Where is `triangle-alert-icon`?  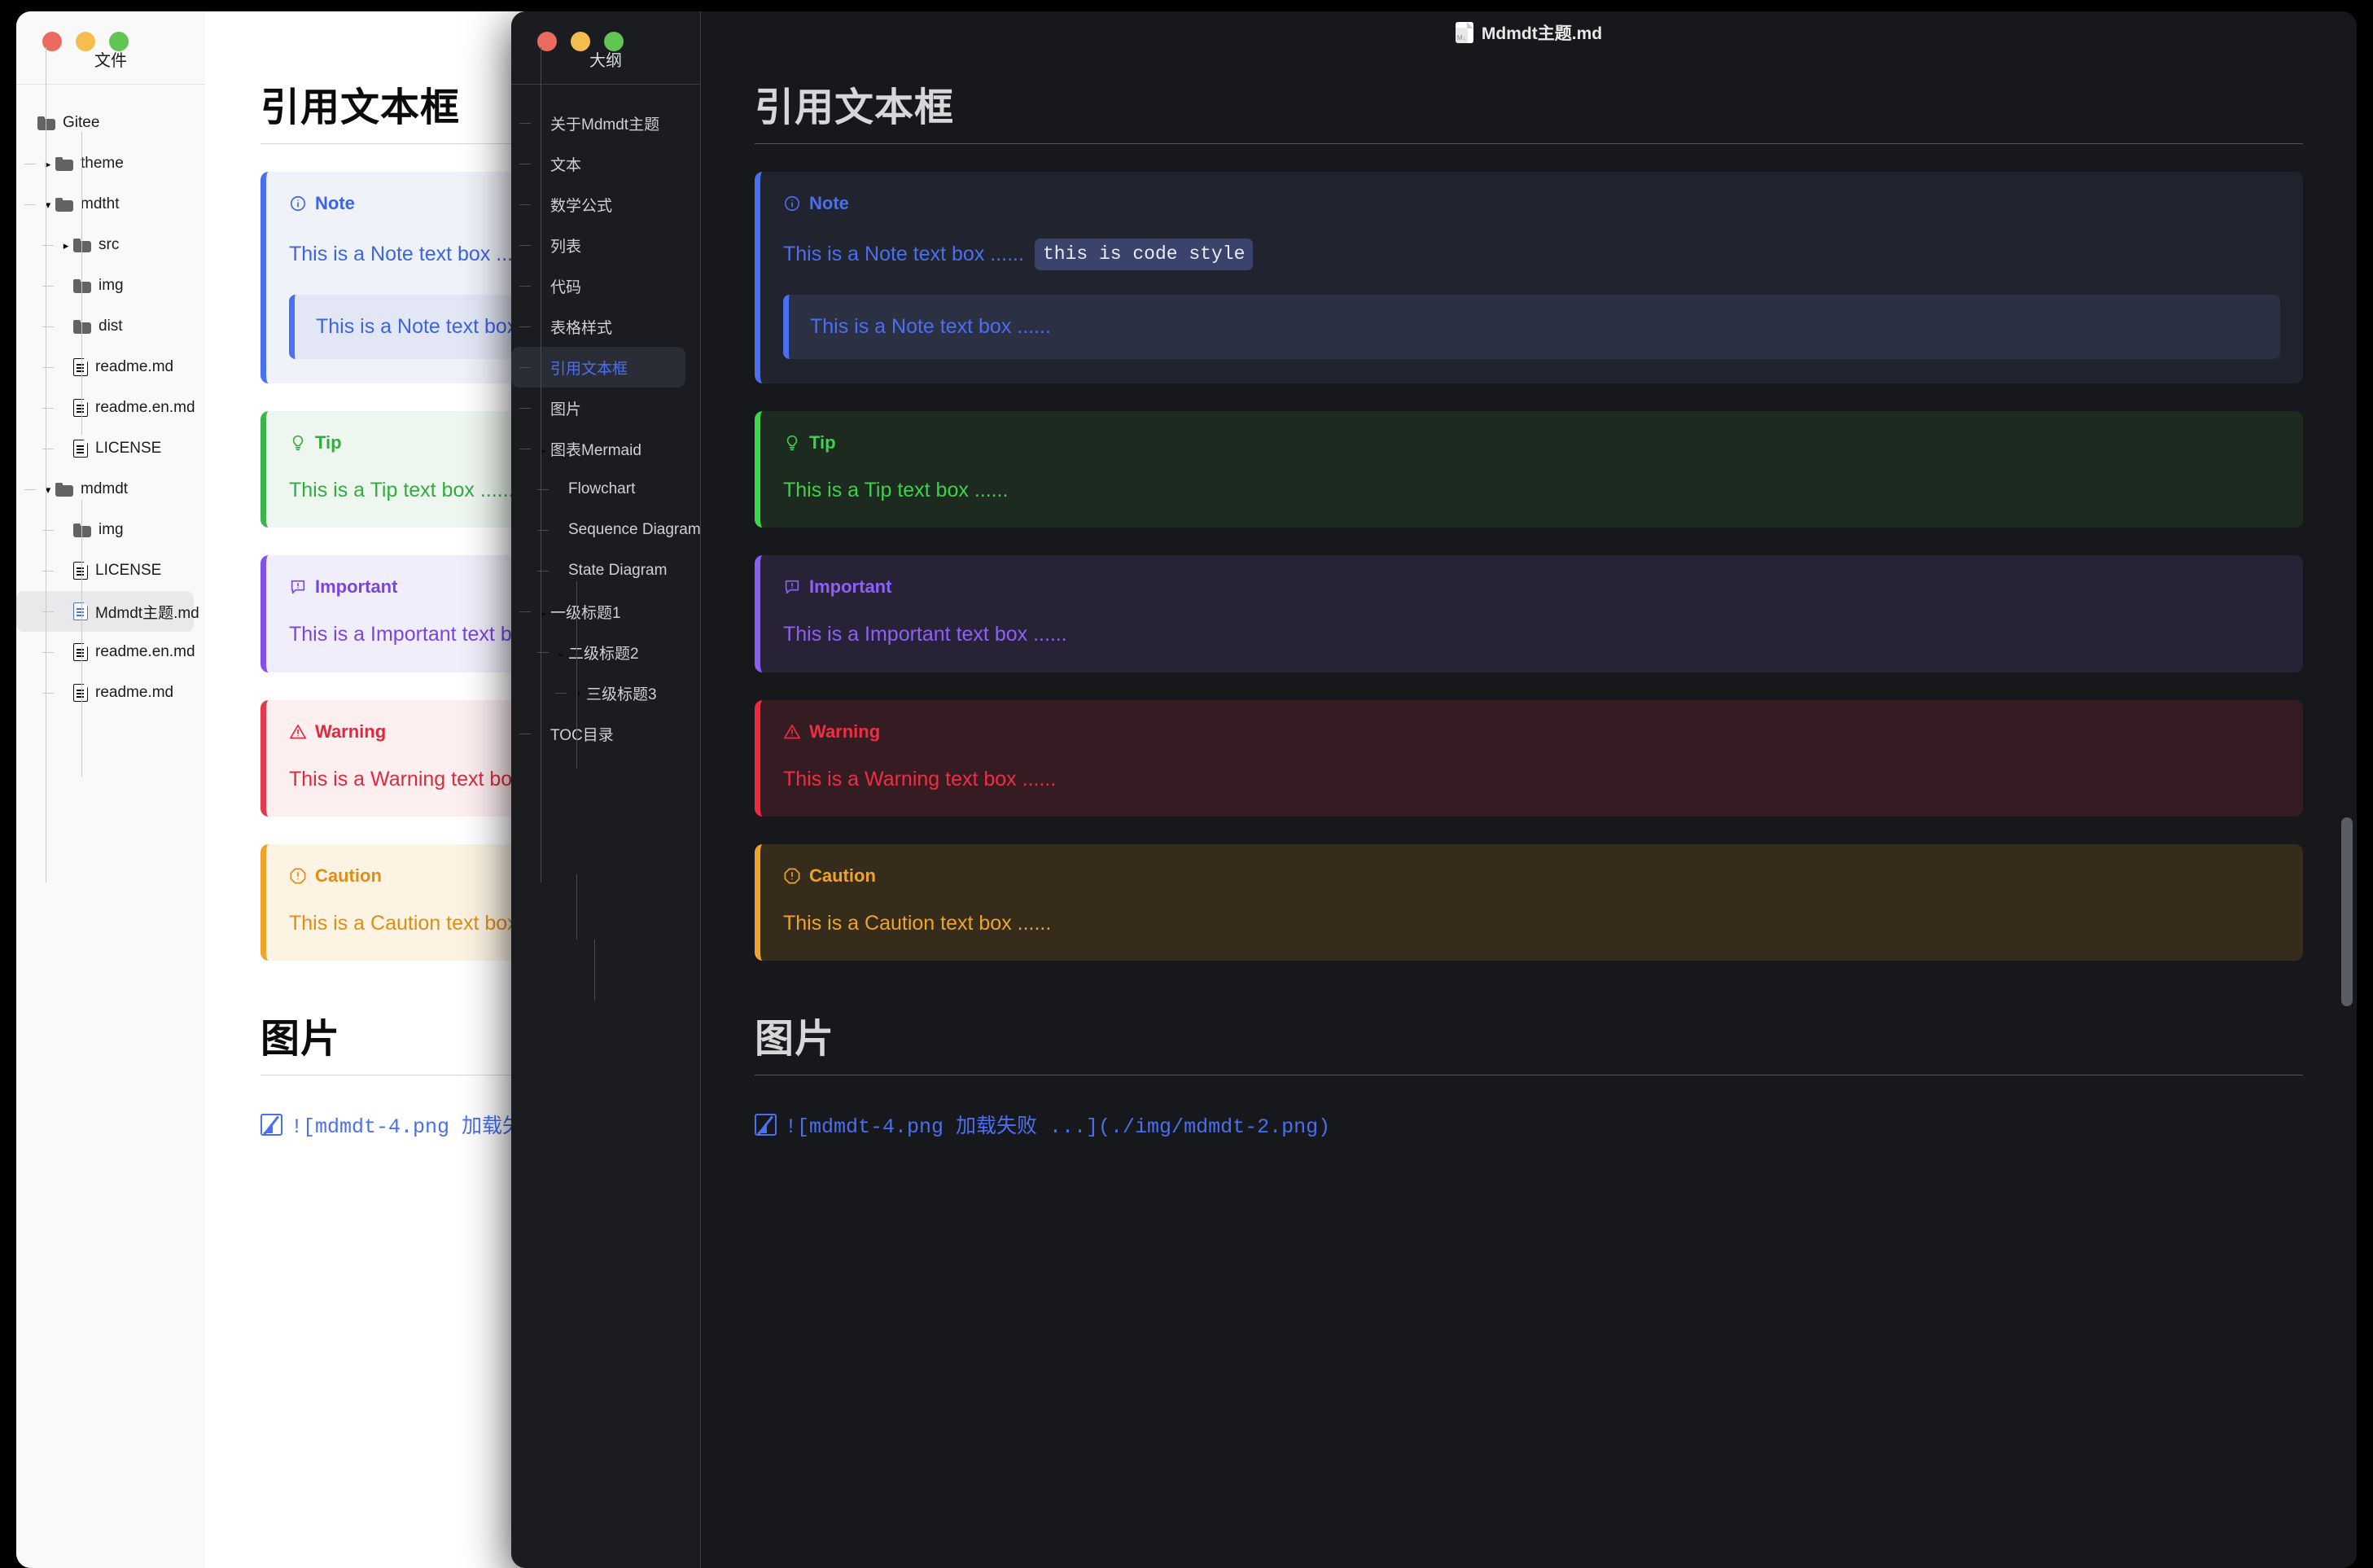 triangle-alert-icon is located at coordinates (298, 731).